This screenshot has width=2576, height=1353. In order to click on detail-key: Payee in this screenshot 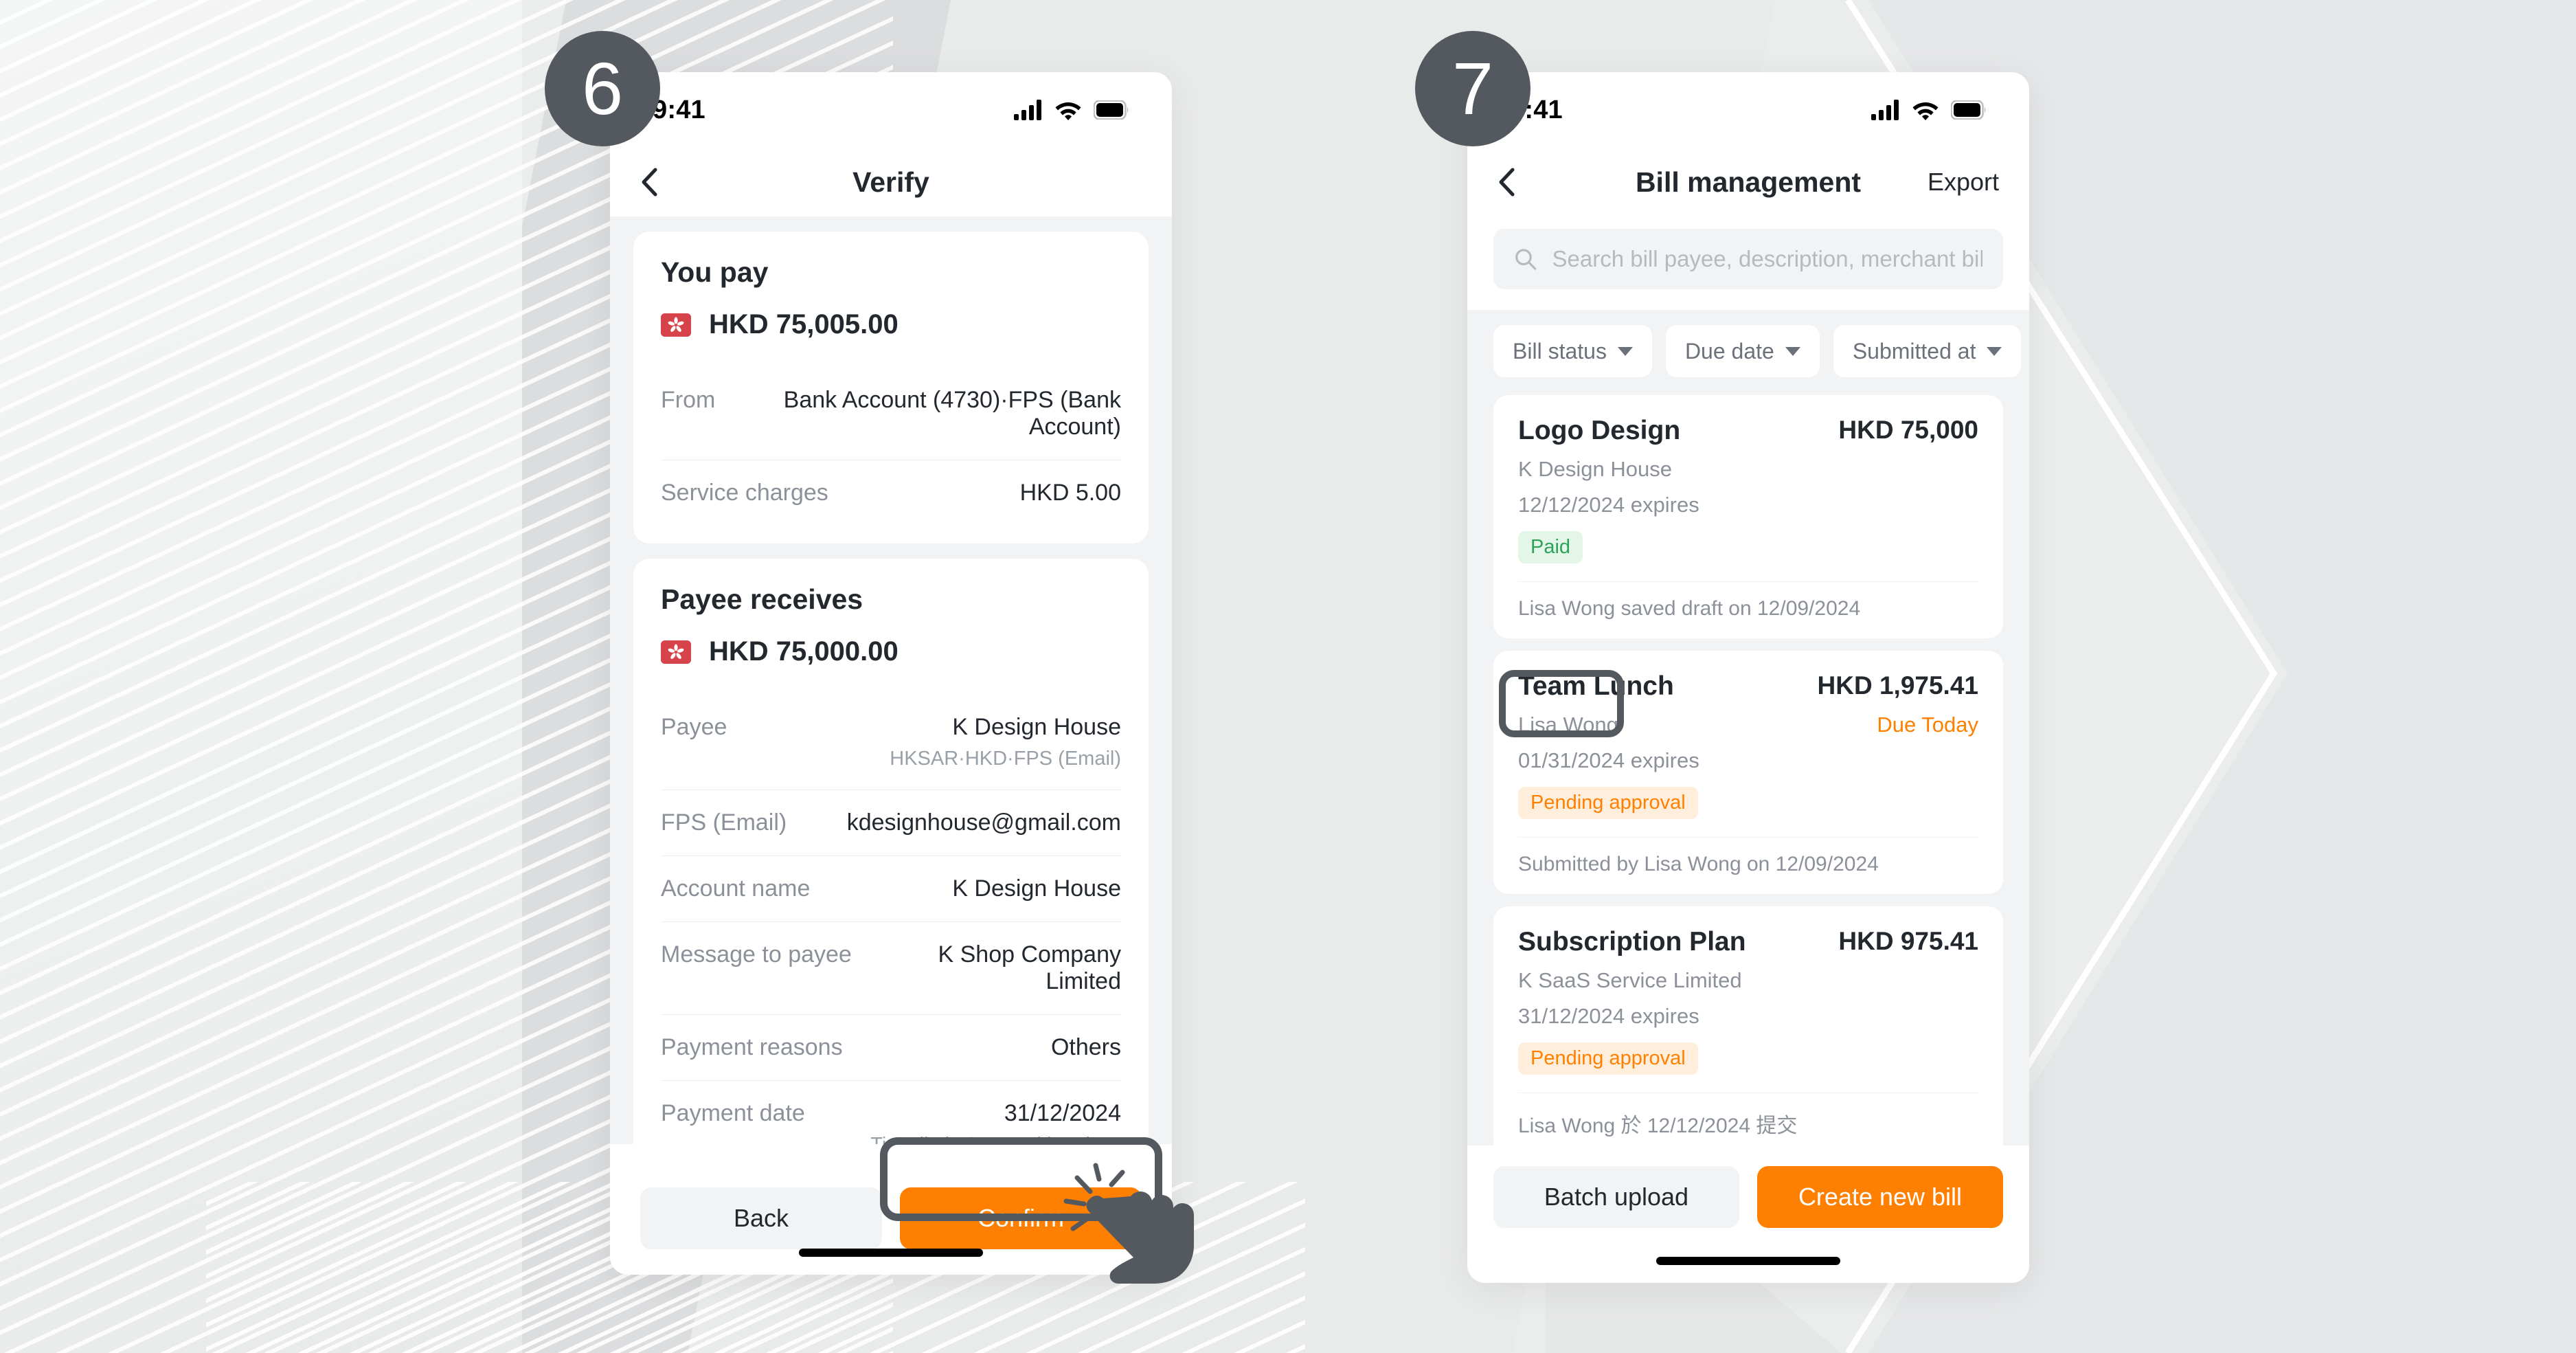, I will do `click(694, 727)`.